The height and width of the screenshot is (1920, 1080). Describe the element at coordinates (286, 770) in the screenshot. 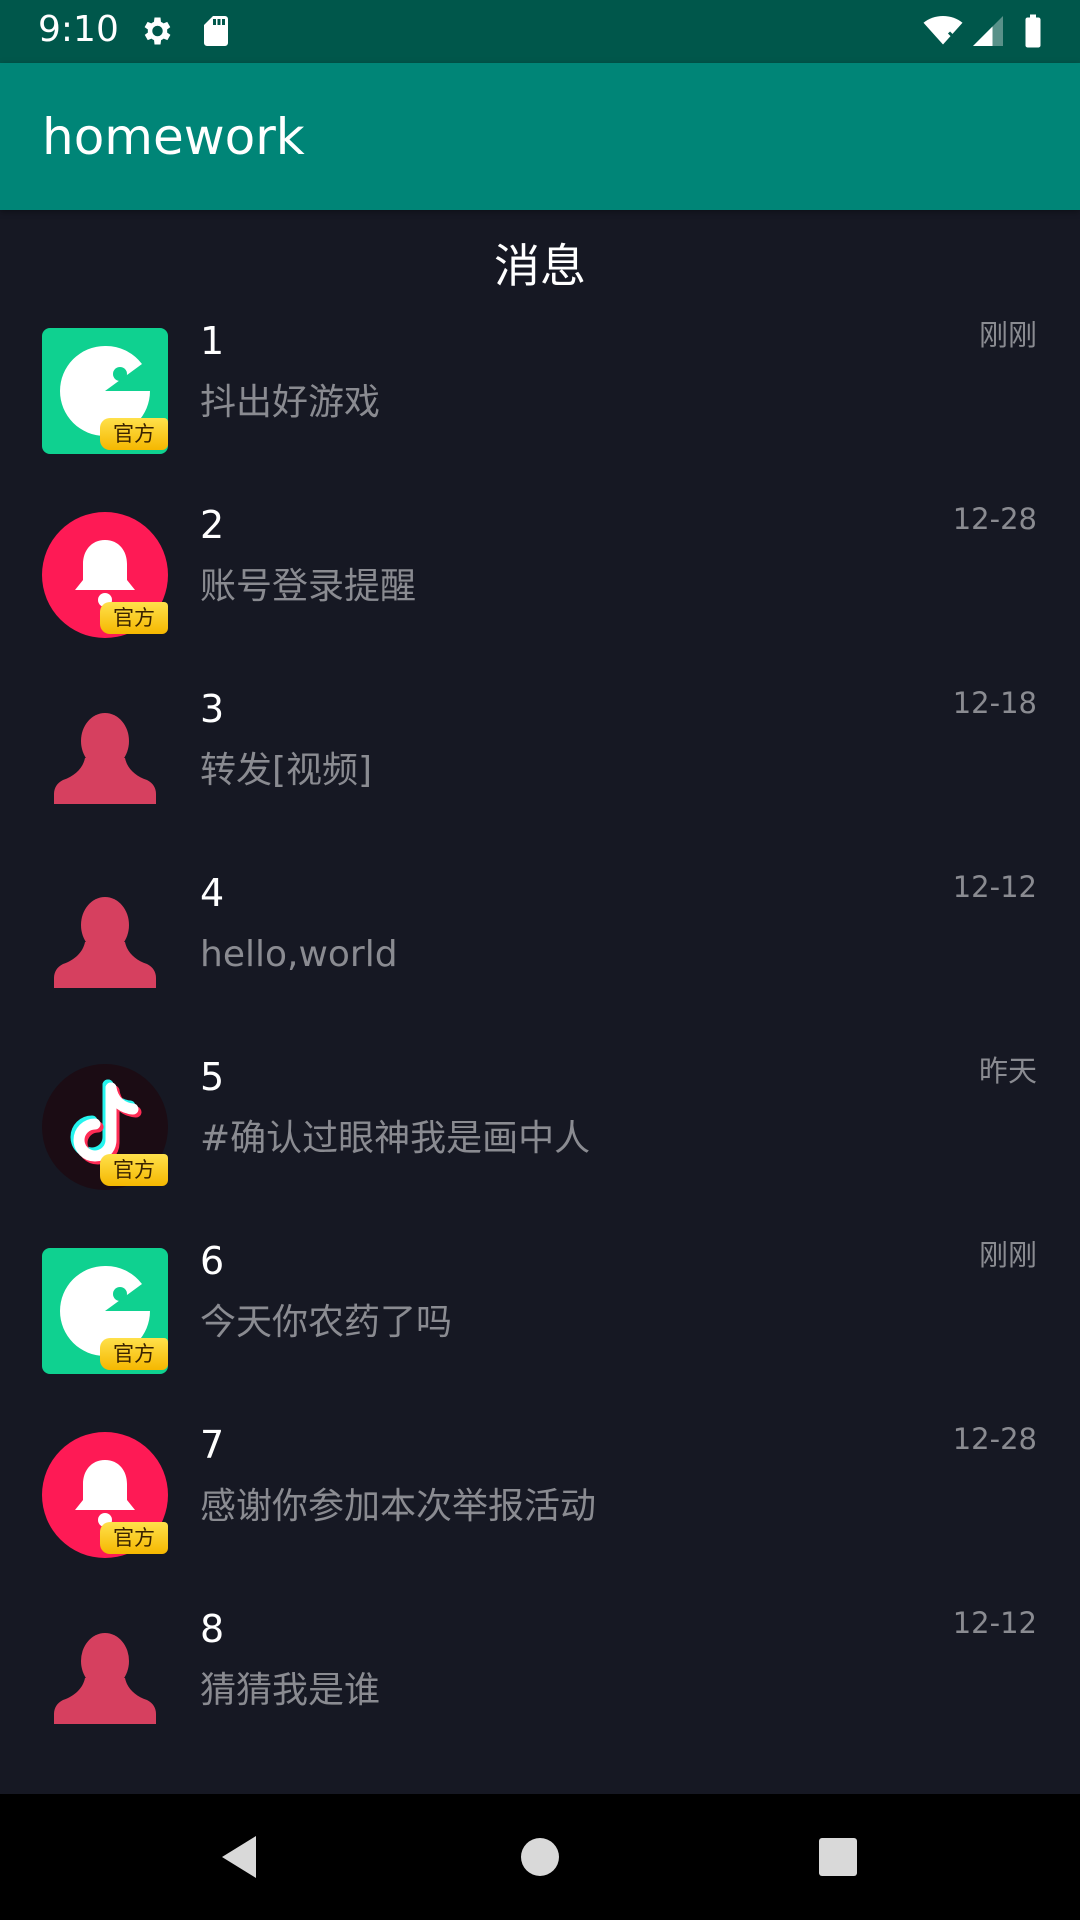

I see `message-preview: 转发[视频]` at that location.